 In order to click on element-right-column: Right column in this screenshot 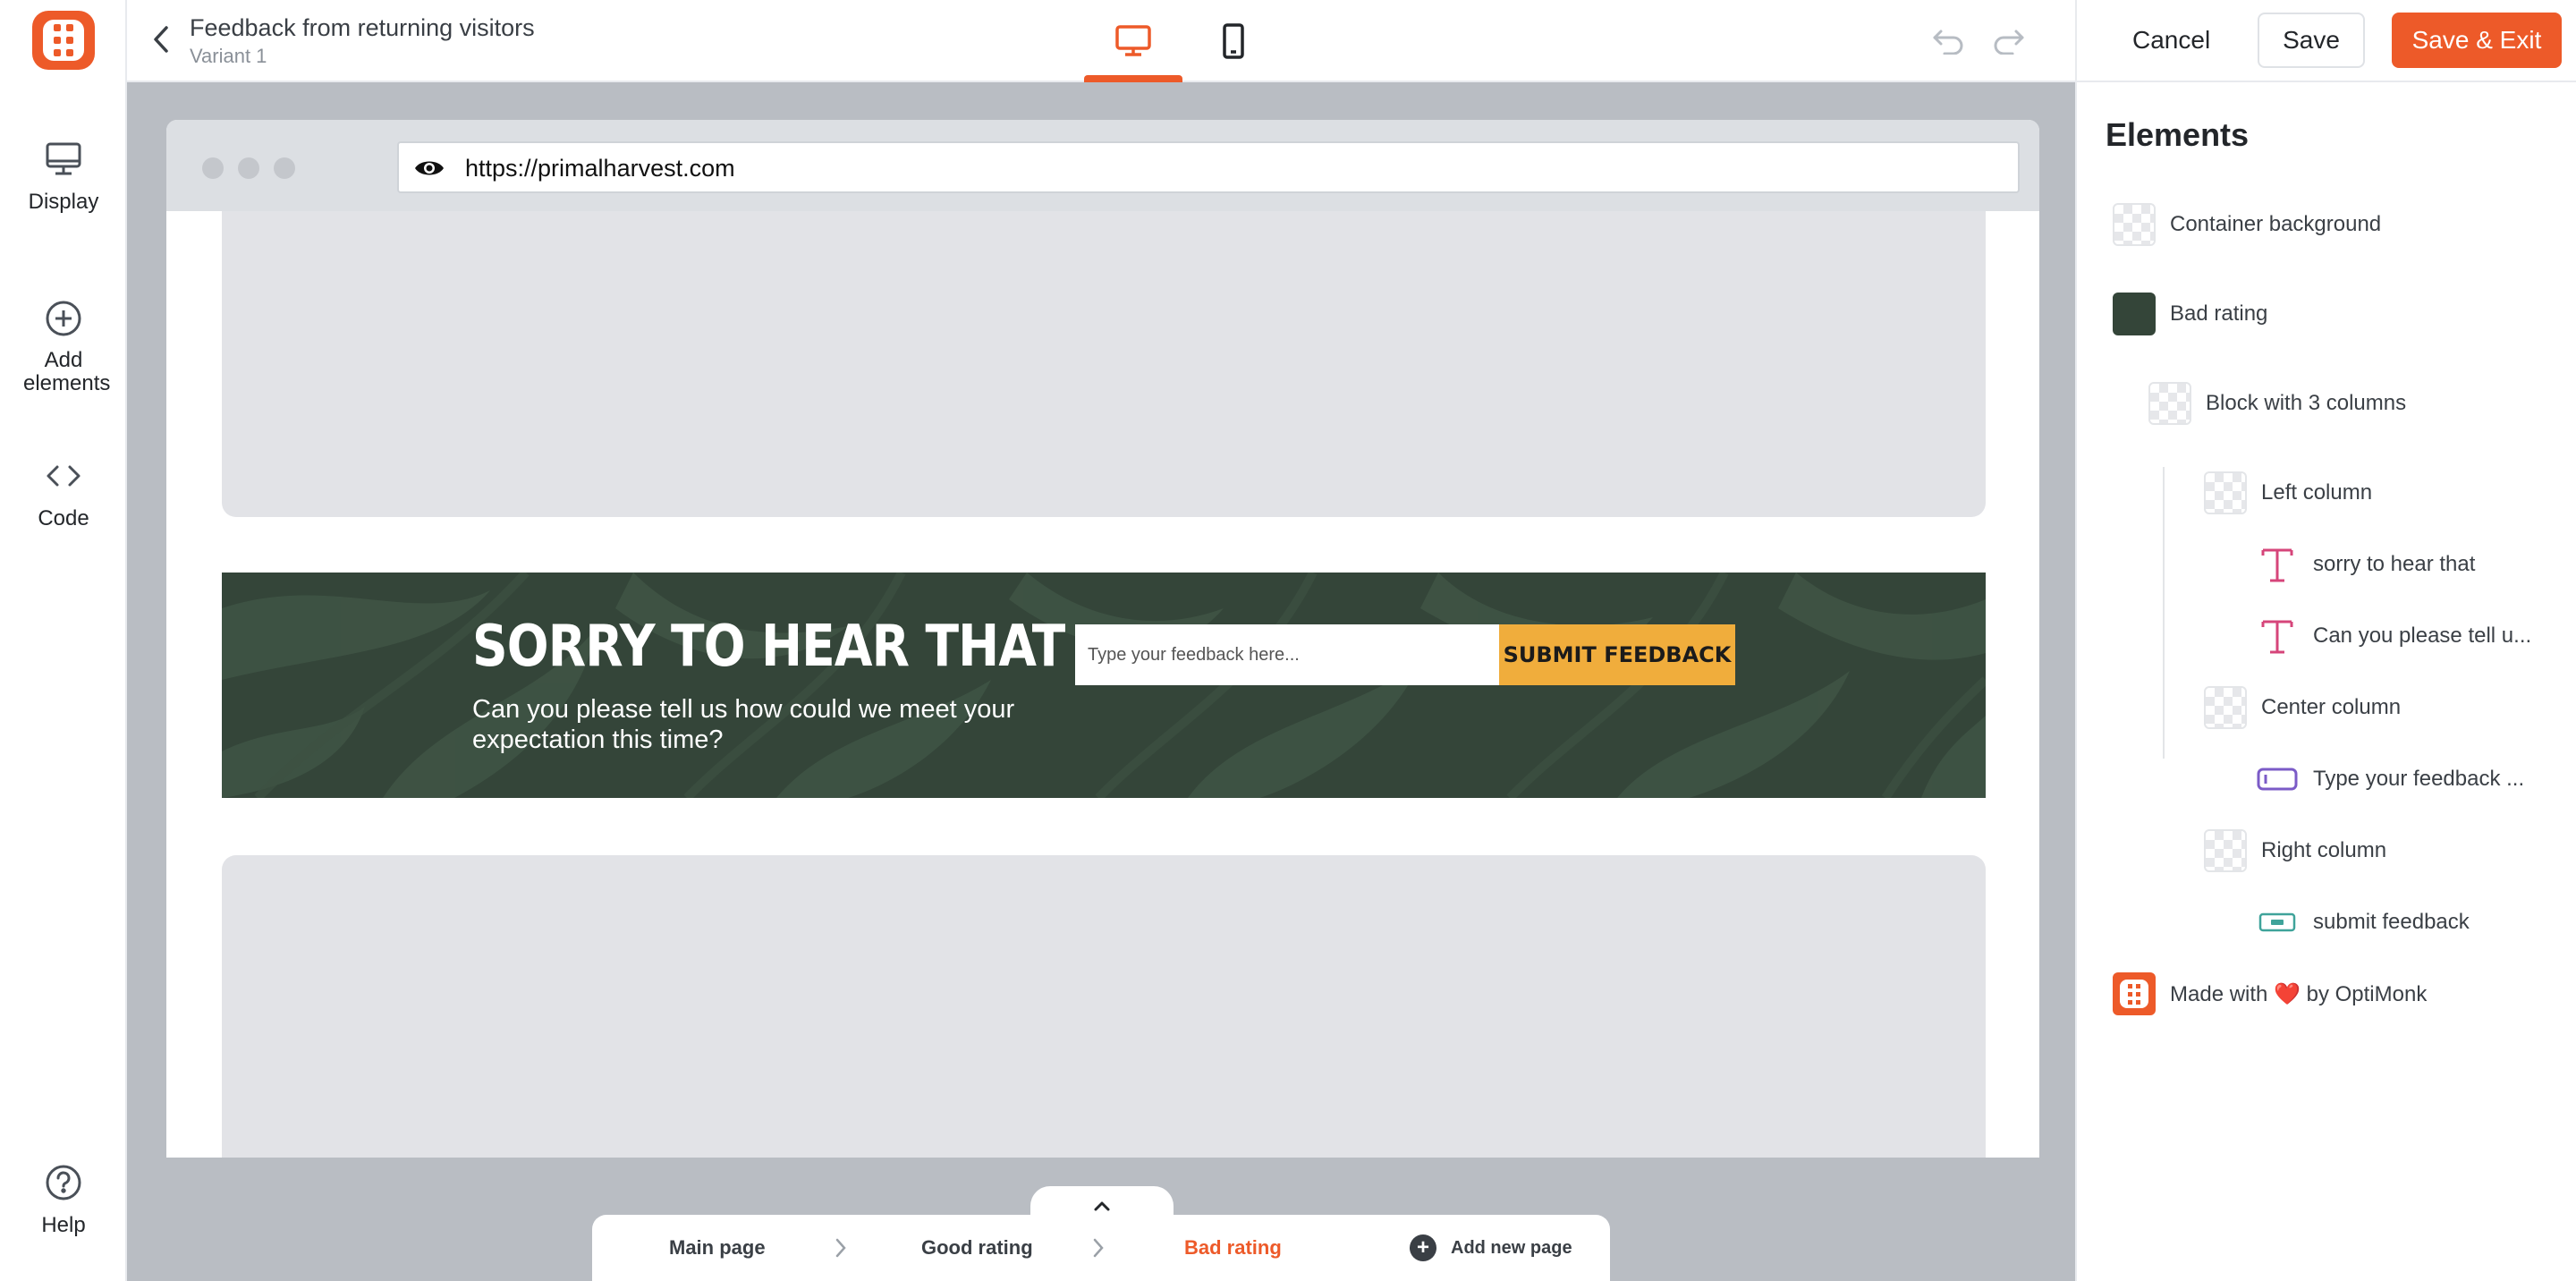, I will do `click(2295, 850)`.